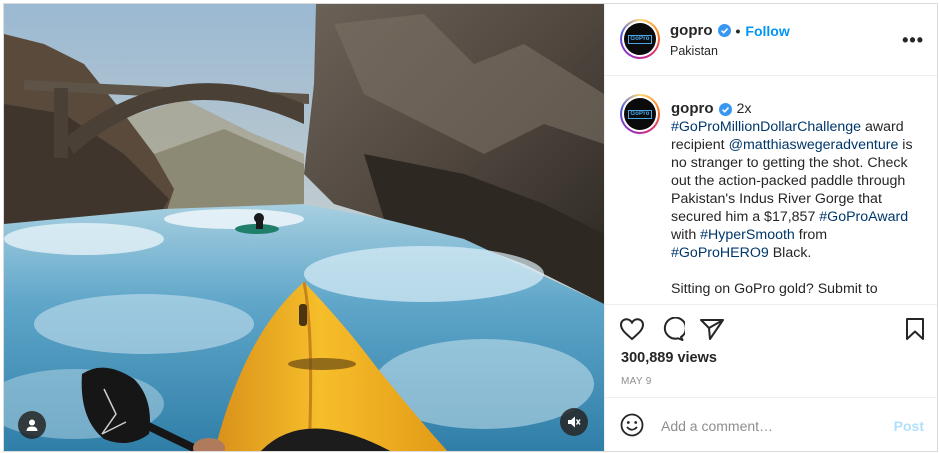 The width and height of the screenshot is (939, 453). Describe the element at coordinates (909, 426) in the screenshot. I see `post-comment-button: Post` at that location.